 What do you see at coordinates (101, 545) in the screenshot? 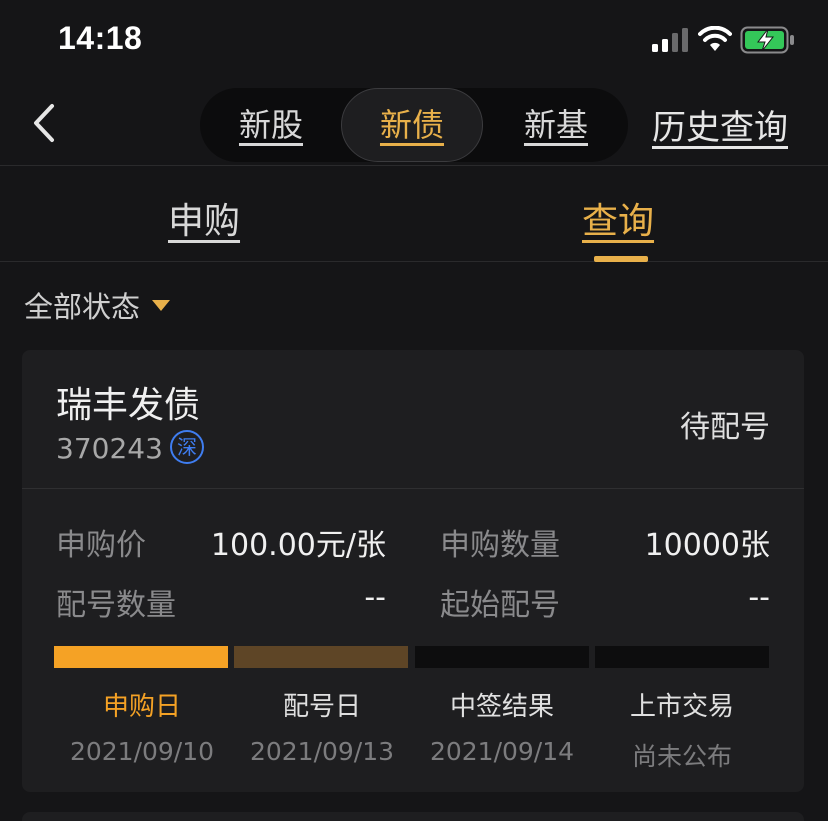
I see `price-label: 申购价` at bounding box center [101, 545].